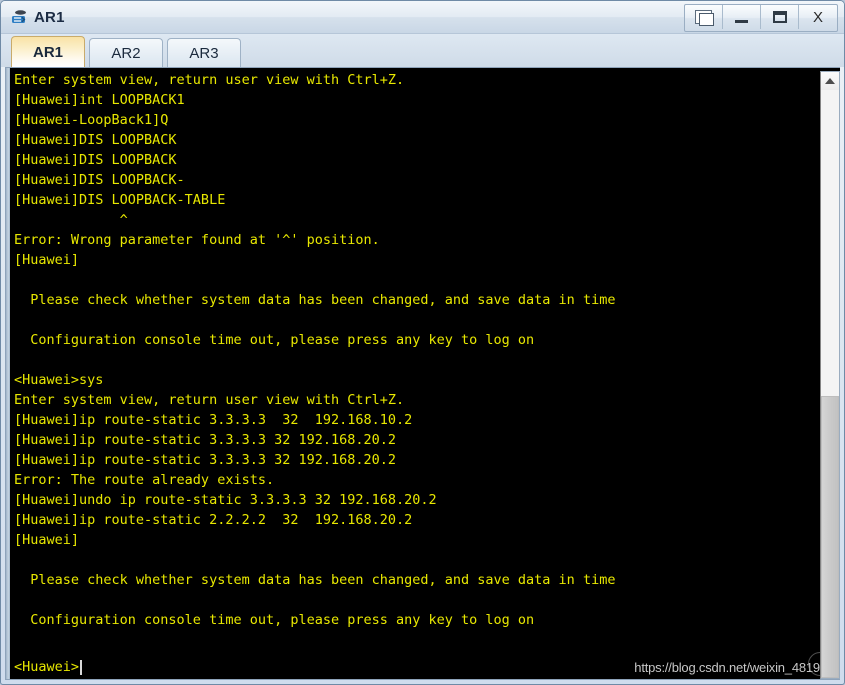  What do you see at coordinates (830, 384) in the screenshot?
I see `scrollbar-track` at bounding box center [830, 384].